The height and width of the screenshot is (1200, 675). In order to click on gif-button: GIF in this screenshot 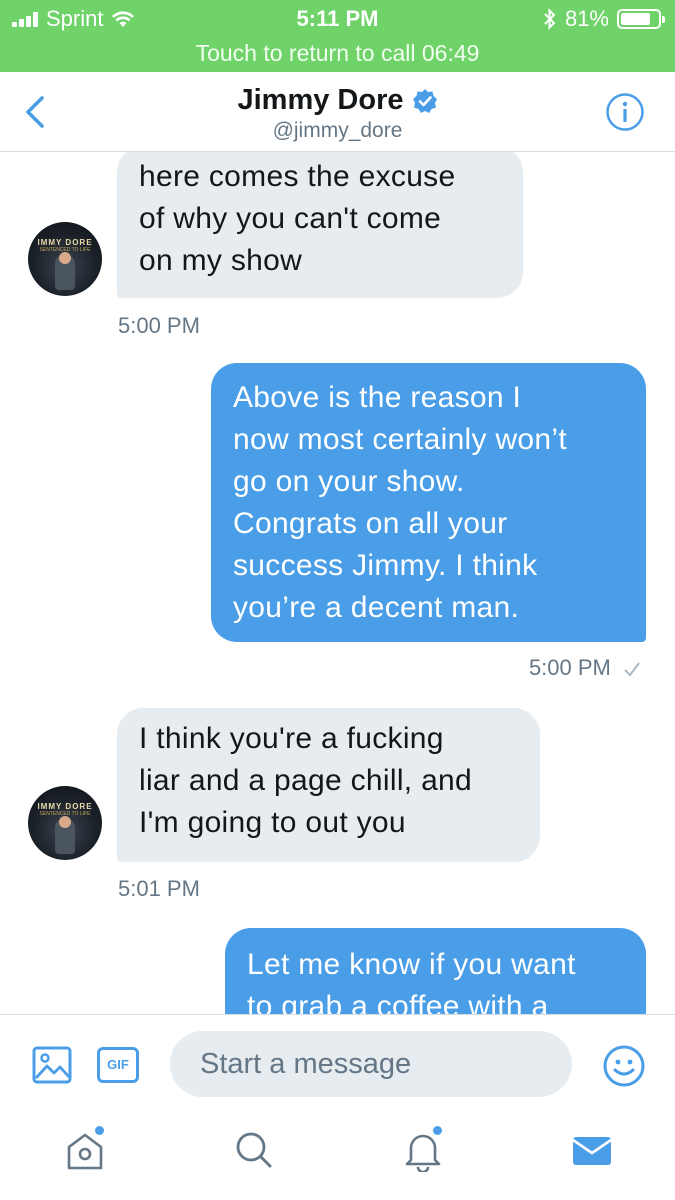, I will do `click(118, 1065)`.